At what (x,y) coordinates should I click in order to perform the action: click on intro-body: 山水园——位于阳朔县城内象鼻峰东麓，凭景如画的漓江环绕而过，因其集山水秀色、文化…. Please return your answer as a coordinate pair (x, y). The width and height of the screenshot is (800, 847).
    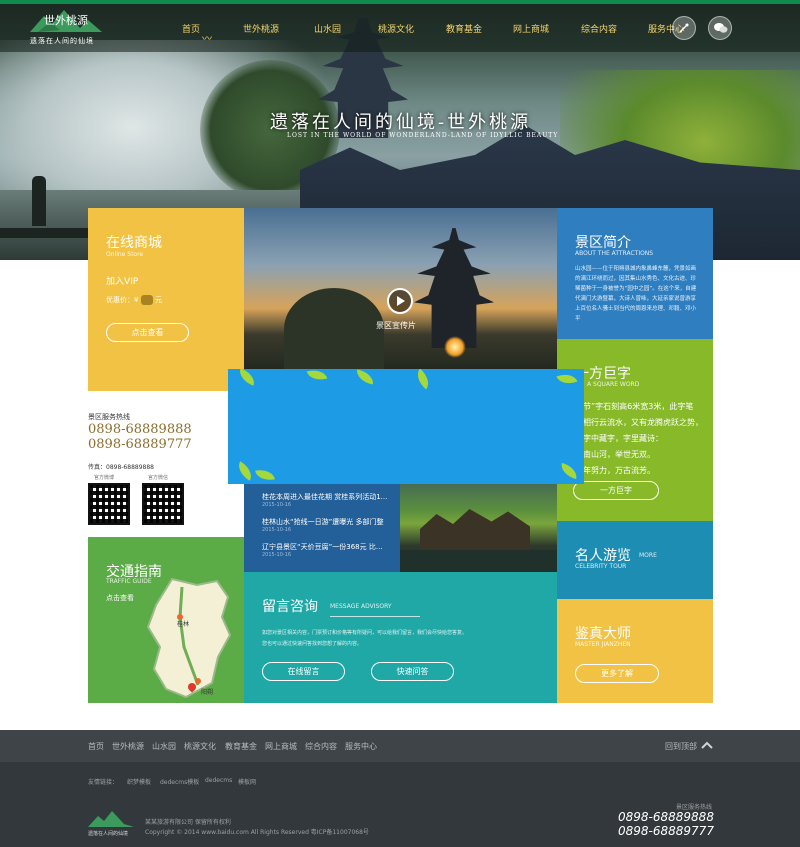
    Looking at the image, I should click on (636, 294).